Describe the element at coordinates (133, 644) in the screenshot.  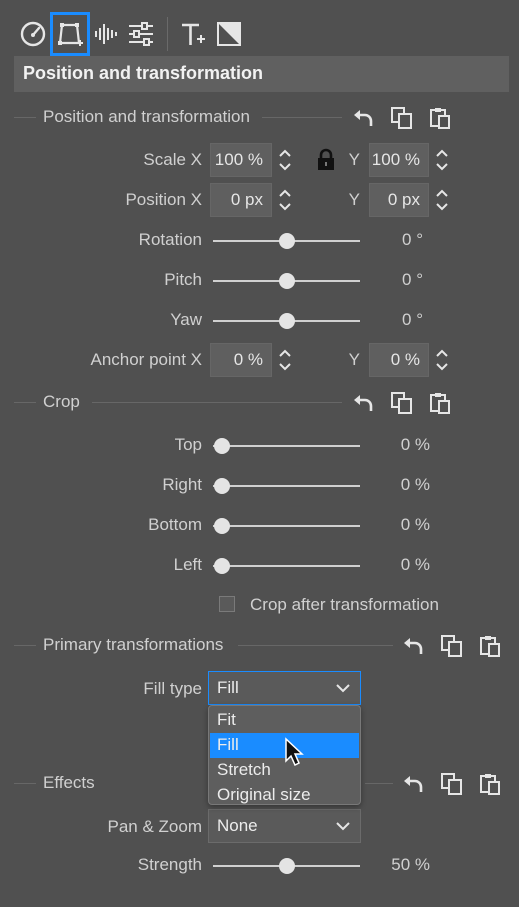
I see `section-title-primary: Primary transformations` at that location.